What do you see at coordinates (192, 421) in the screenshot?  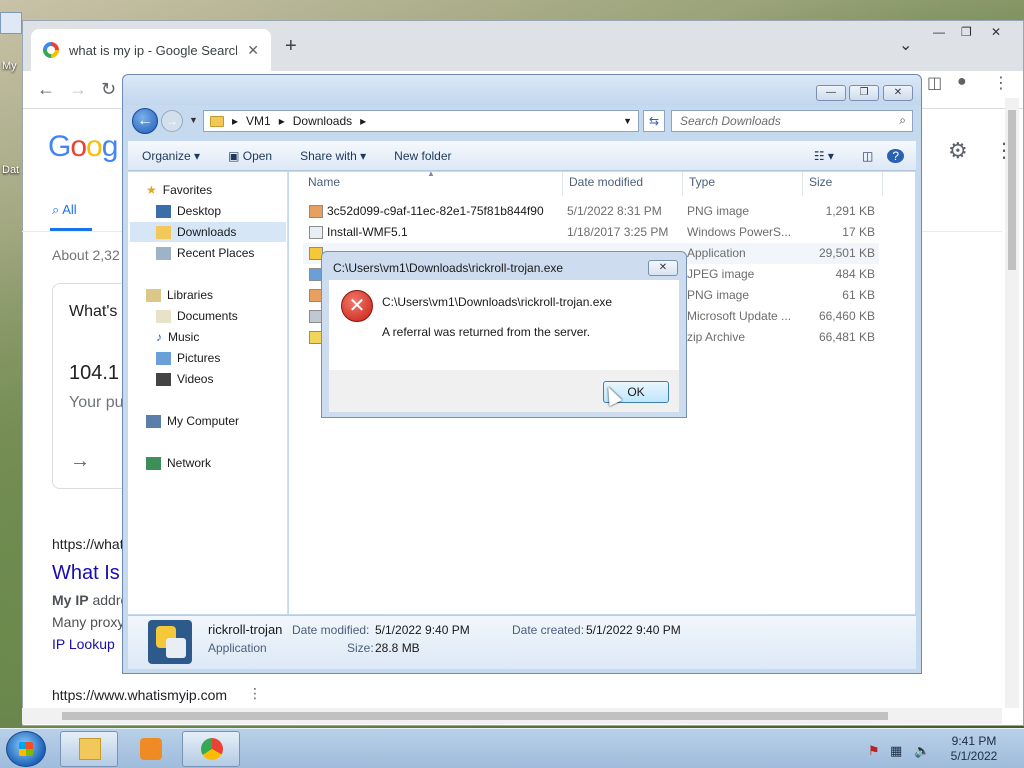 I see `nav-my-computer: My Computer` at bounding box center [192, 421].